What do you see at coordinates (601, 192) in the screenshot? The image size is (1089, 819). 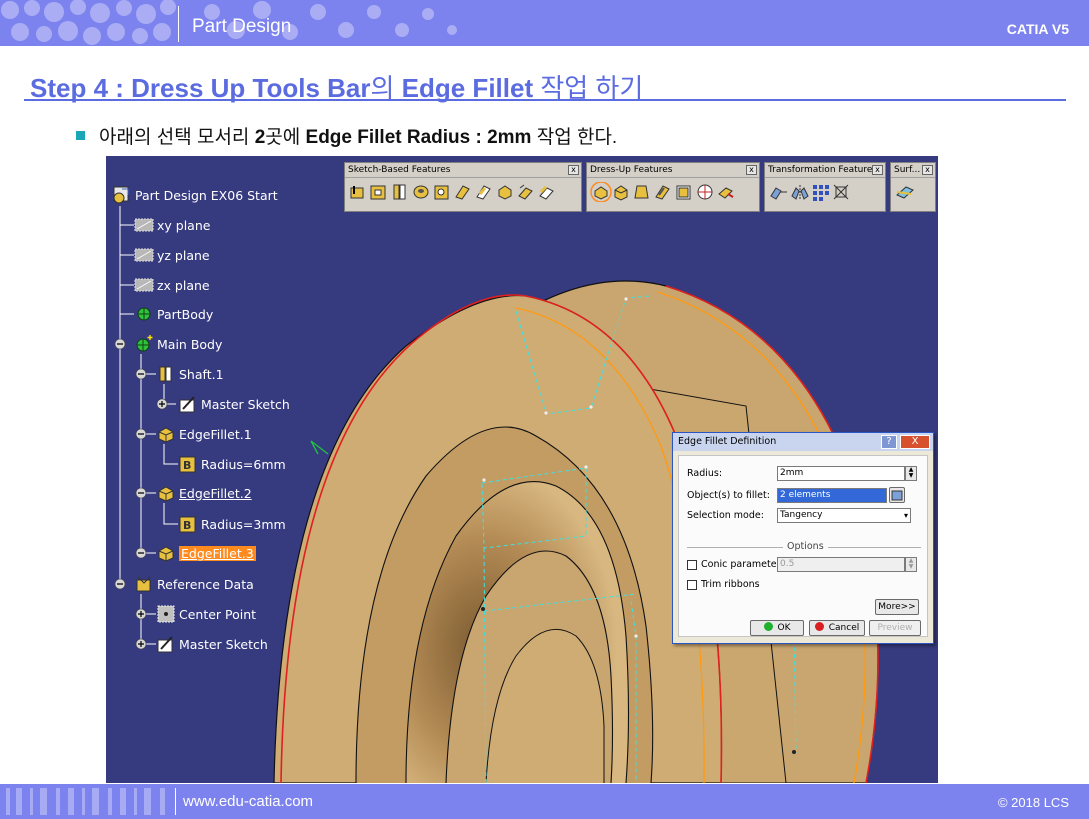 I see `edge-fillet-icon` at bounding box center [601, 192].